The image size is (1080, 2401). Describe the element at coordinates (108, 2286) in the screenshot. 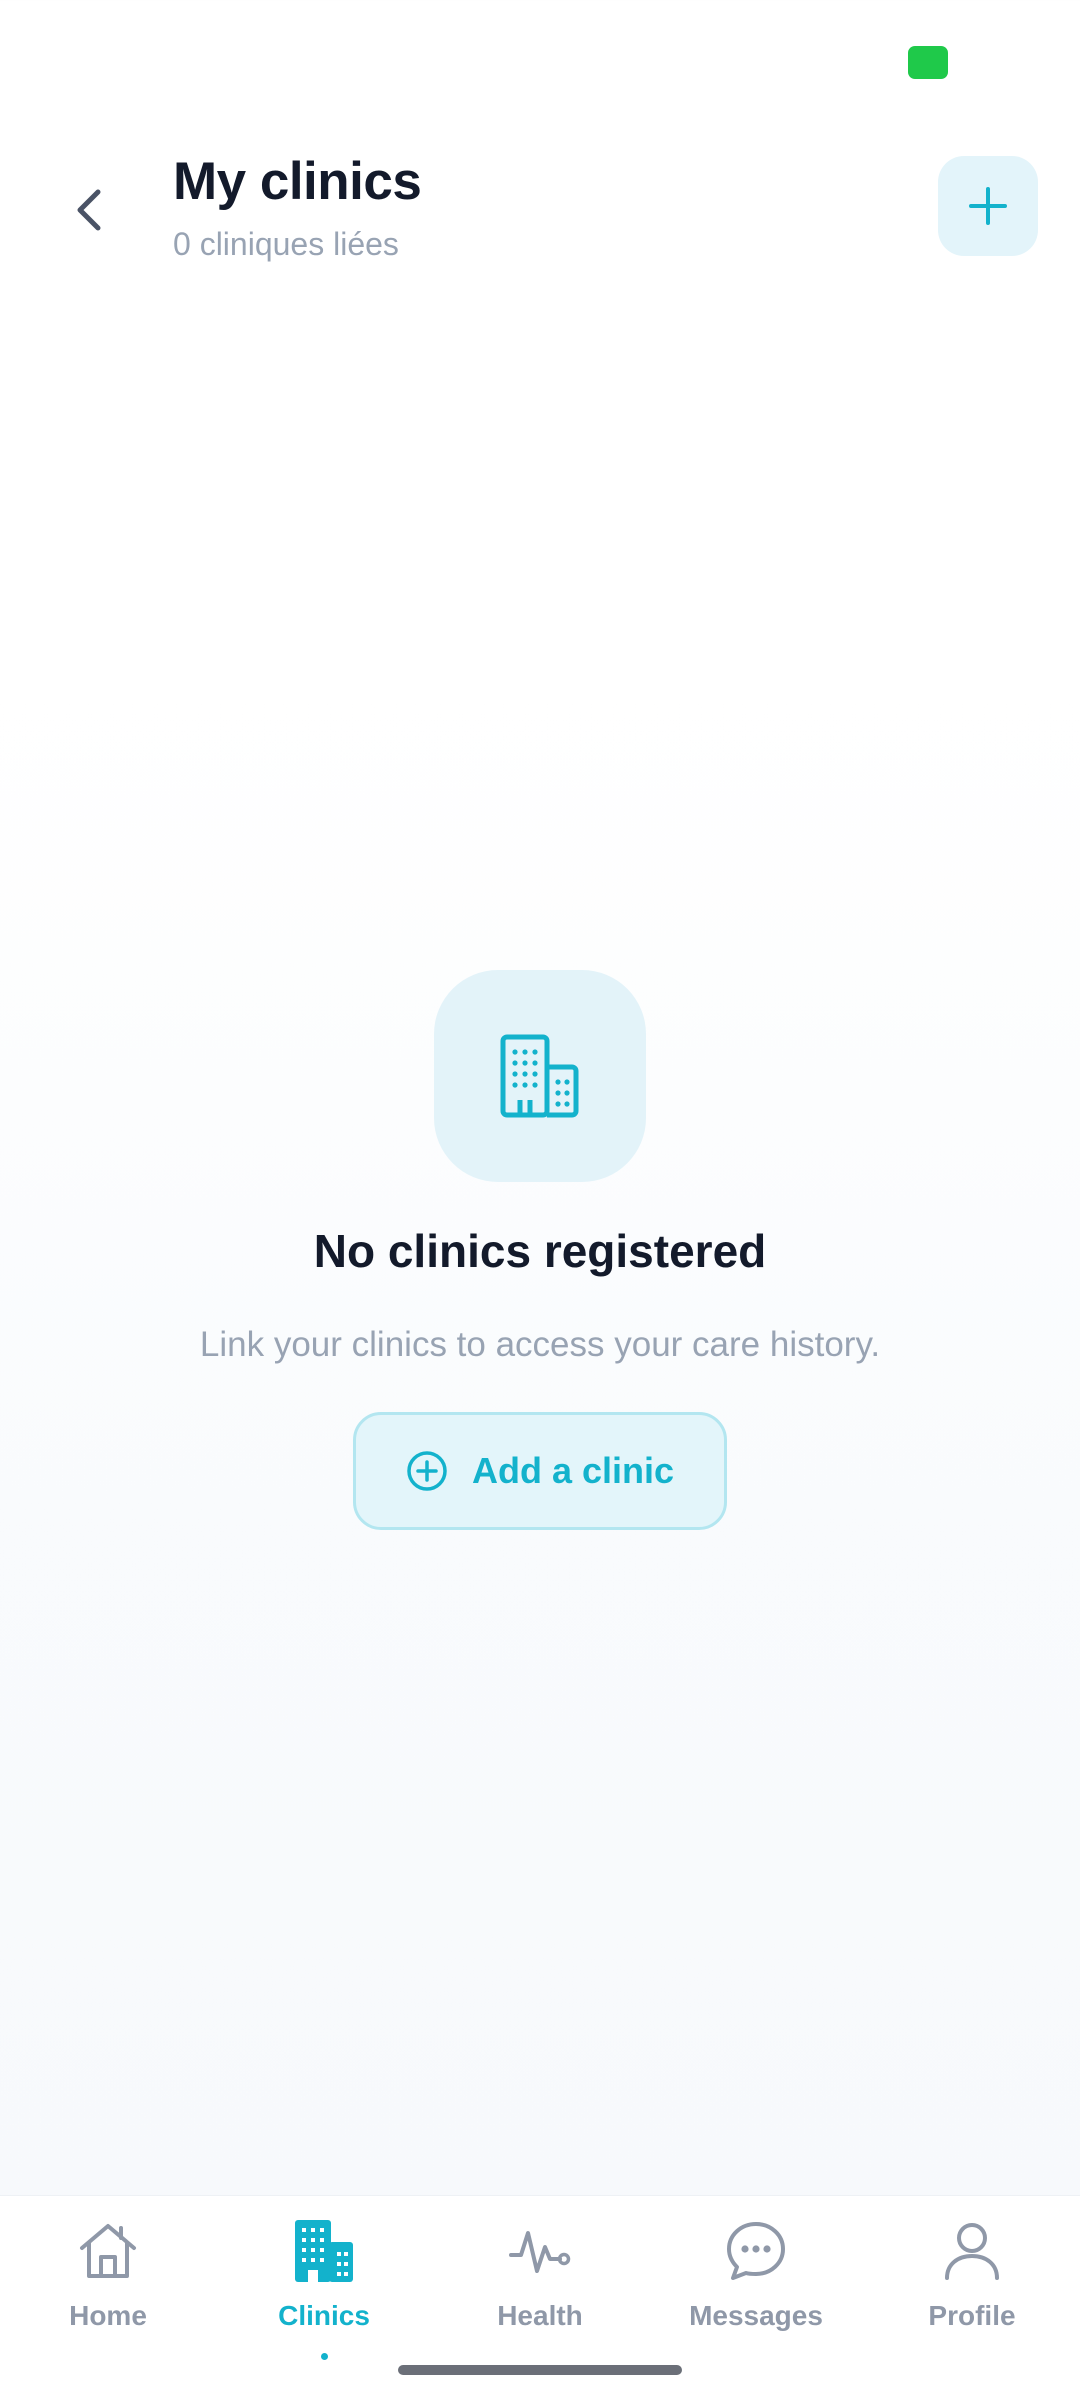

I see `nav-item-home: Home` at that location.